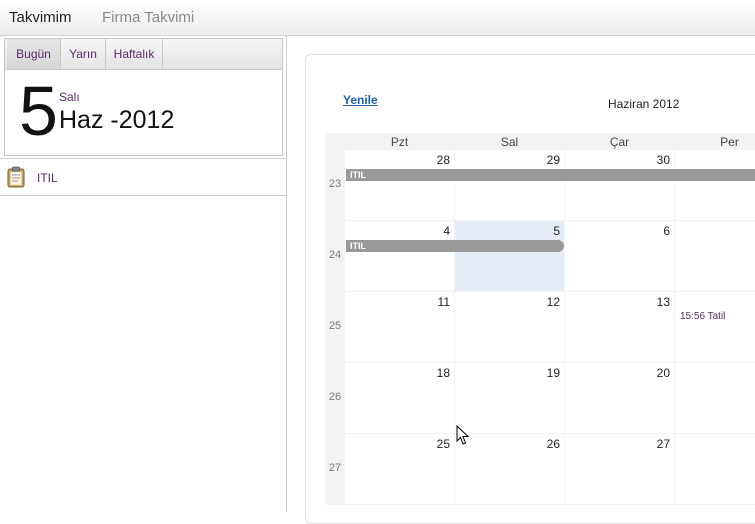  I want to click on week-number: 23, so click(335, 184).